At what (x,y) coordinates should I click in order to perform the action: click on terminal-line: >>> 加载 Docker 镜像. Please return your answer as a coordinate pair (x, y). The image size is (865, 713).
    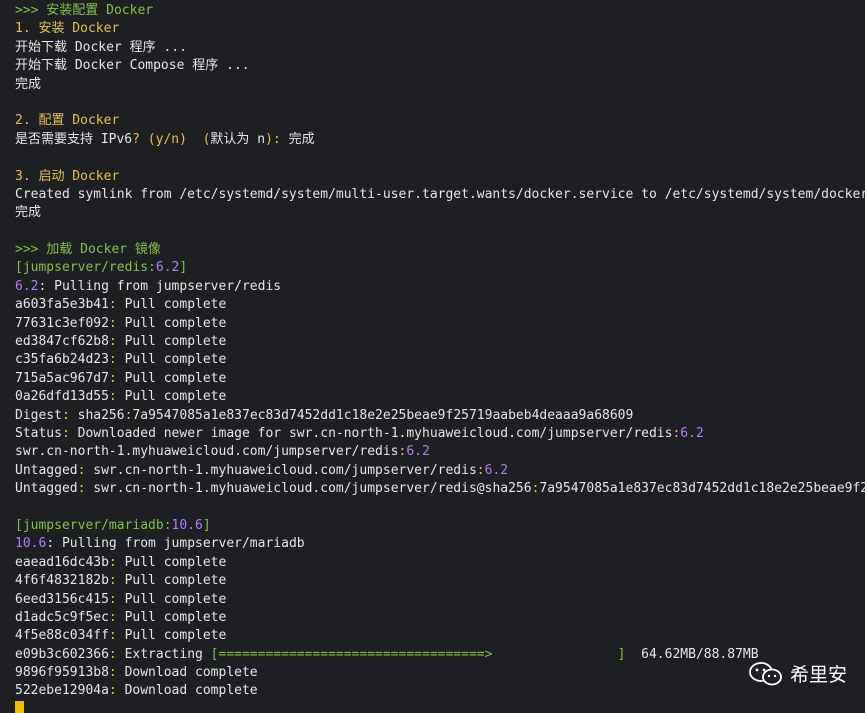
    Looking at the image, I should click on (440, 250).